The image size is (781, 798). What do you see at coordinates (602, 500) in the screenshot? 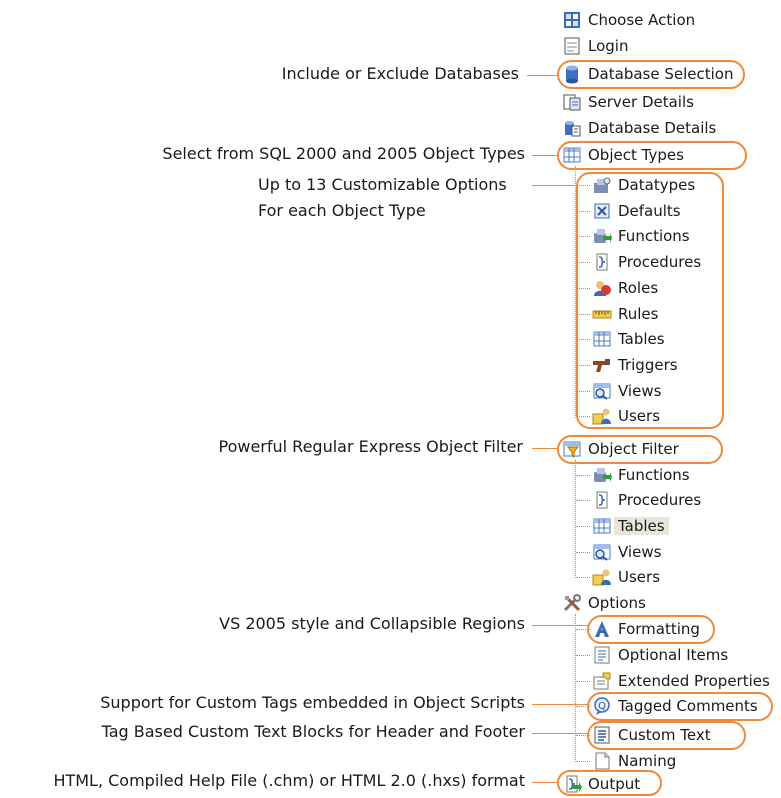
I see `procedures-icon` at bounding box center [602, 500].